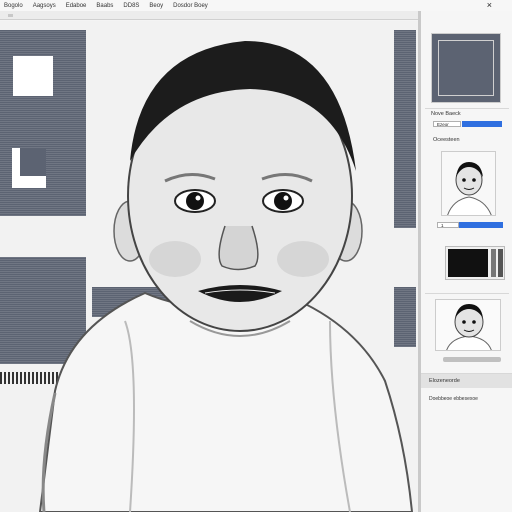 The height and width of the screenshot is (512, 512). I want to click on zoom-slider, so click(472, 359).